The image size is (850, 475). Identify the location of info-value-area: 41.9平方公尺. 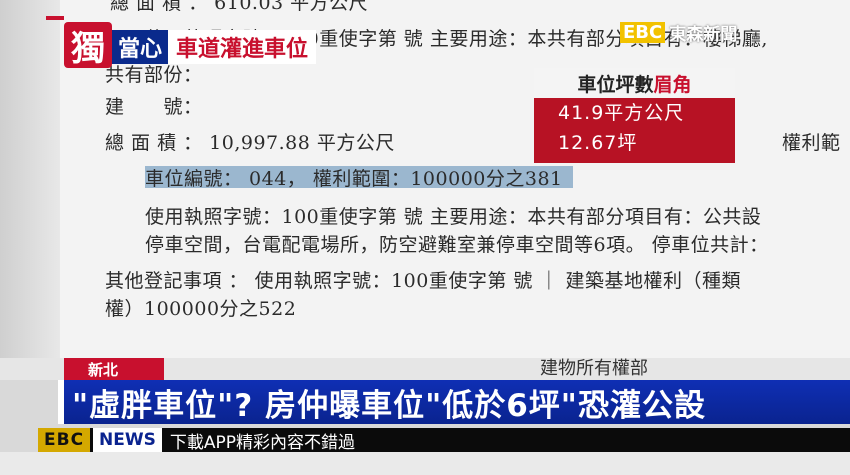
(621, 113).